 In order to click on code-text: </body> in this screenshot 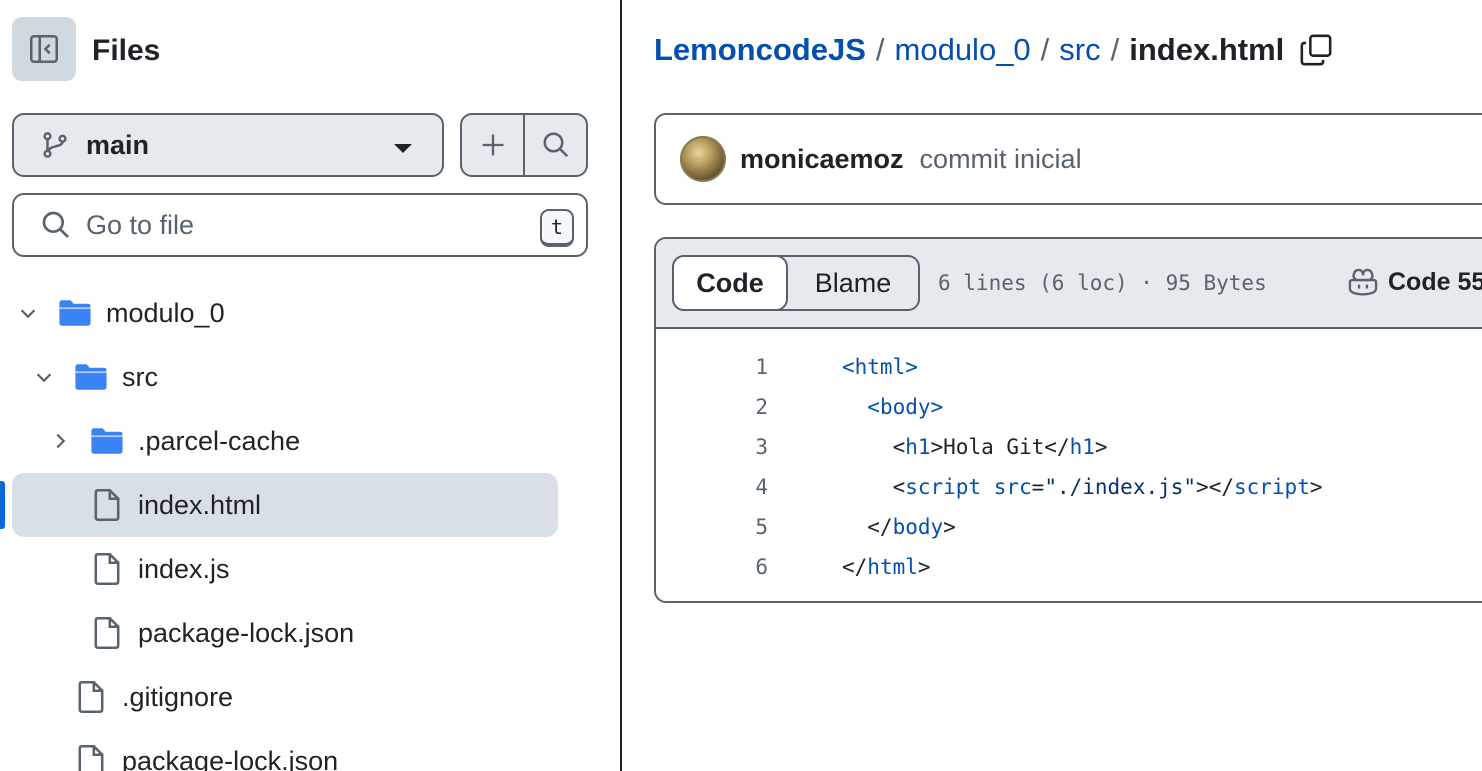, I will do `click(899, 527)`.